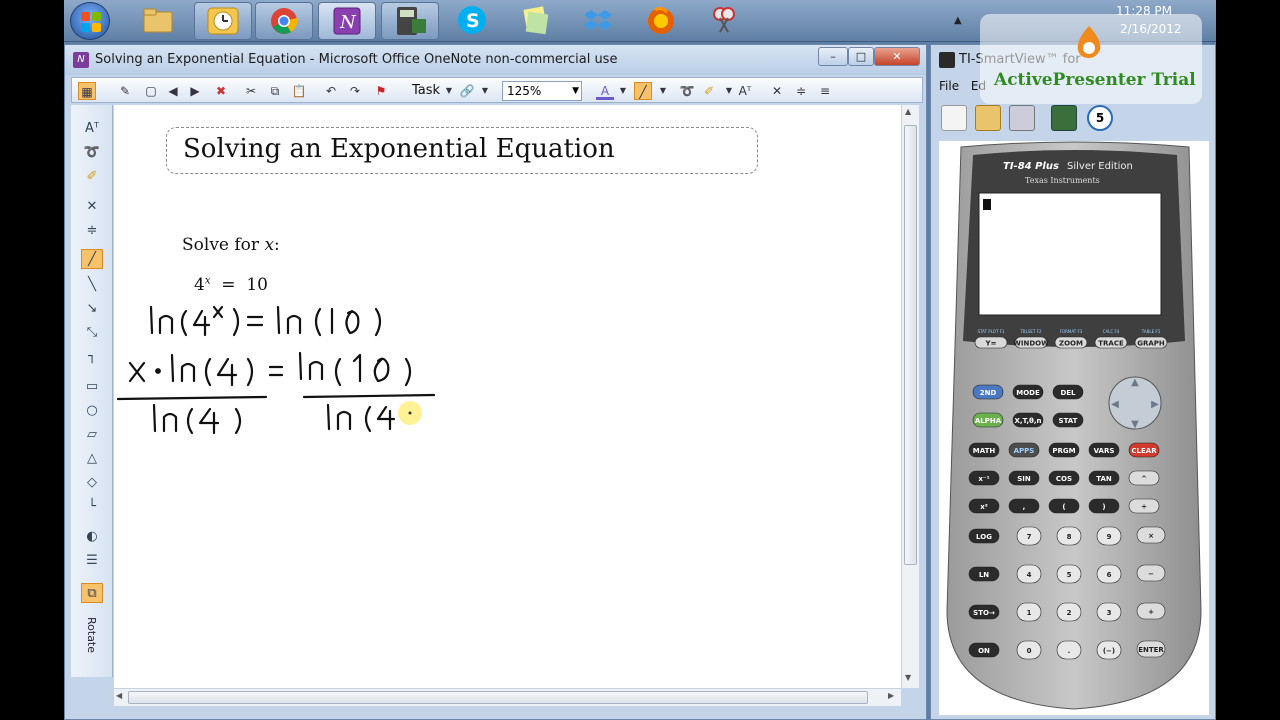  Describe the element at coordinates (891, 695) in the screenshot. I see `scroll-right-icon: ▶` at that location.